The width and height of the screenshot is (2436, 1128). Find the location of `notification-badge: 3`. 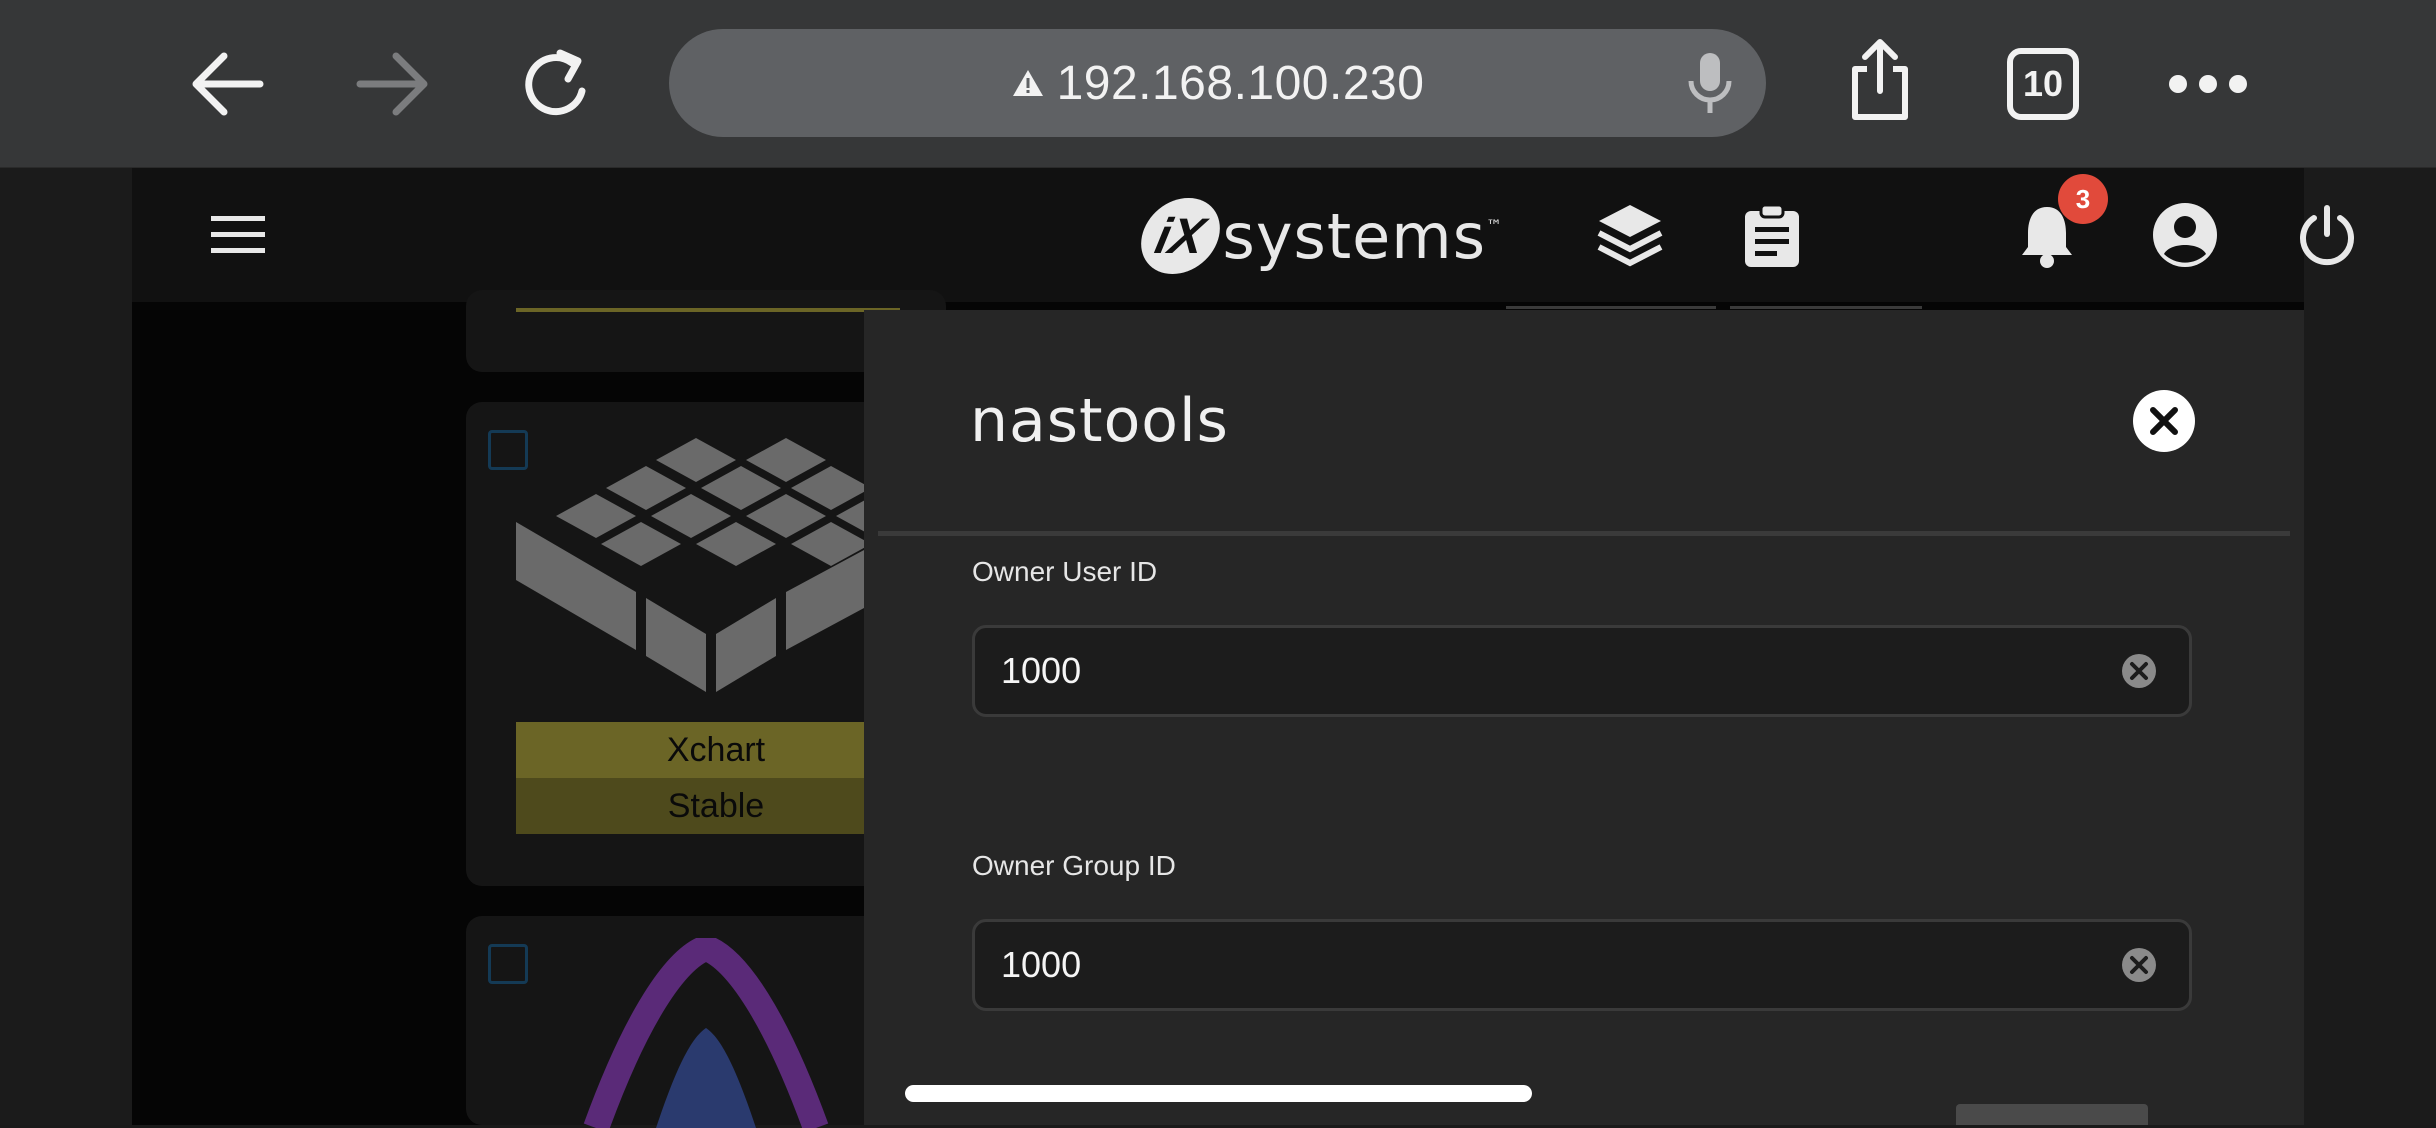

notification-badge: 3 is located at coordinates (2083, 199).